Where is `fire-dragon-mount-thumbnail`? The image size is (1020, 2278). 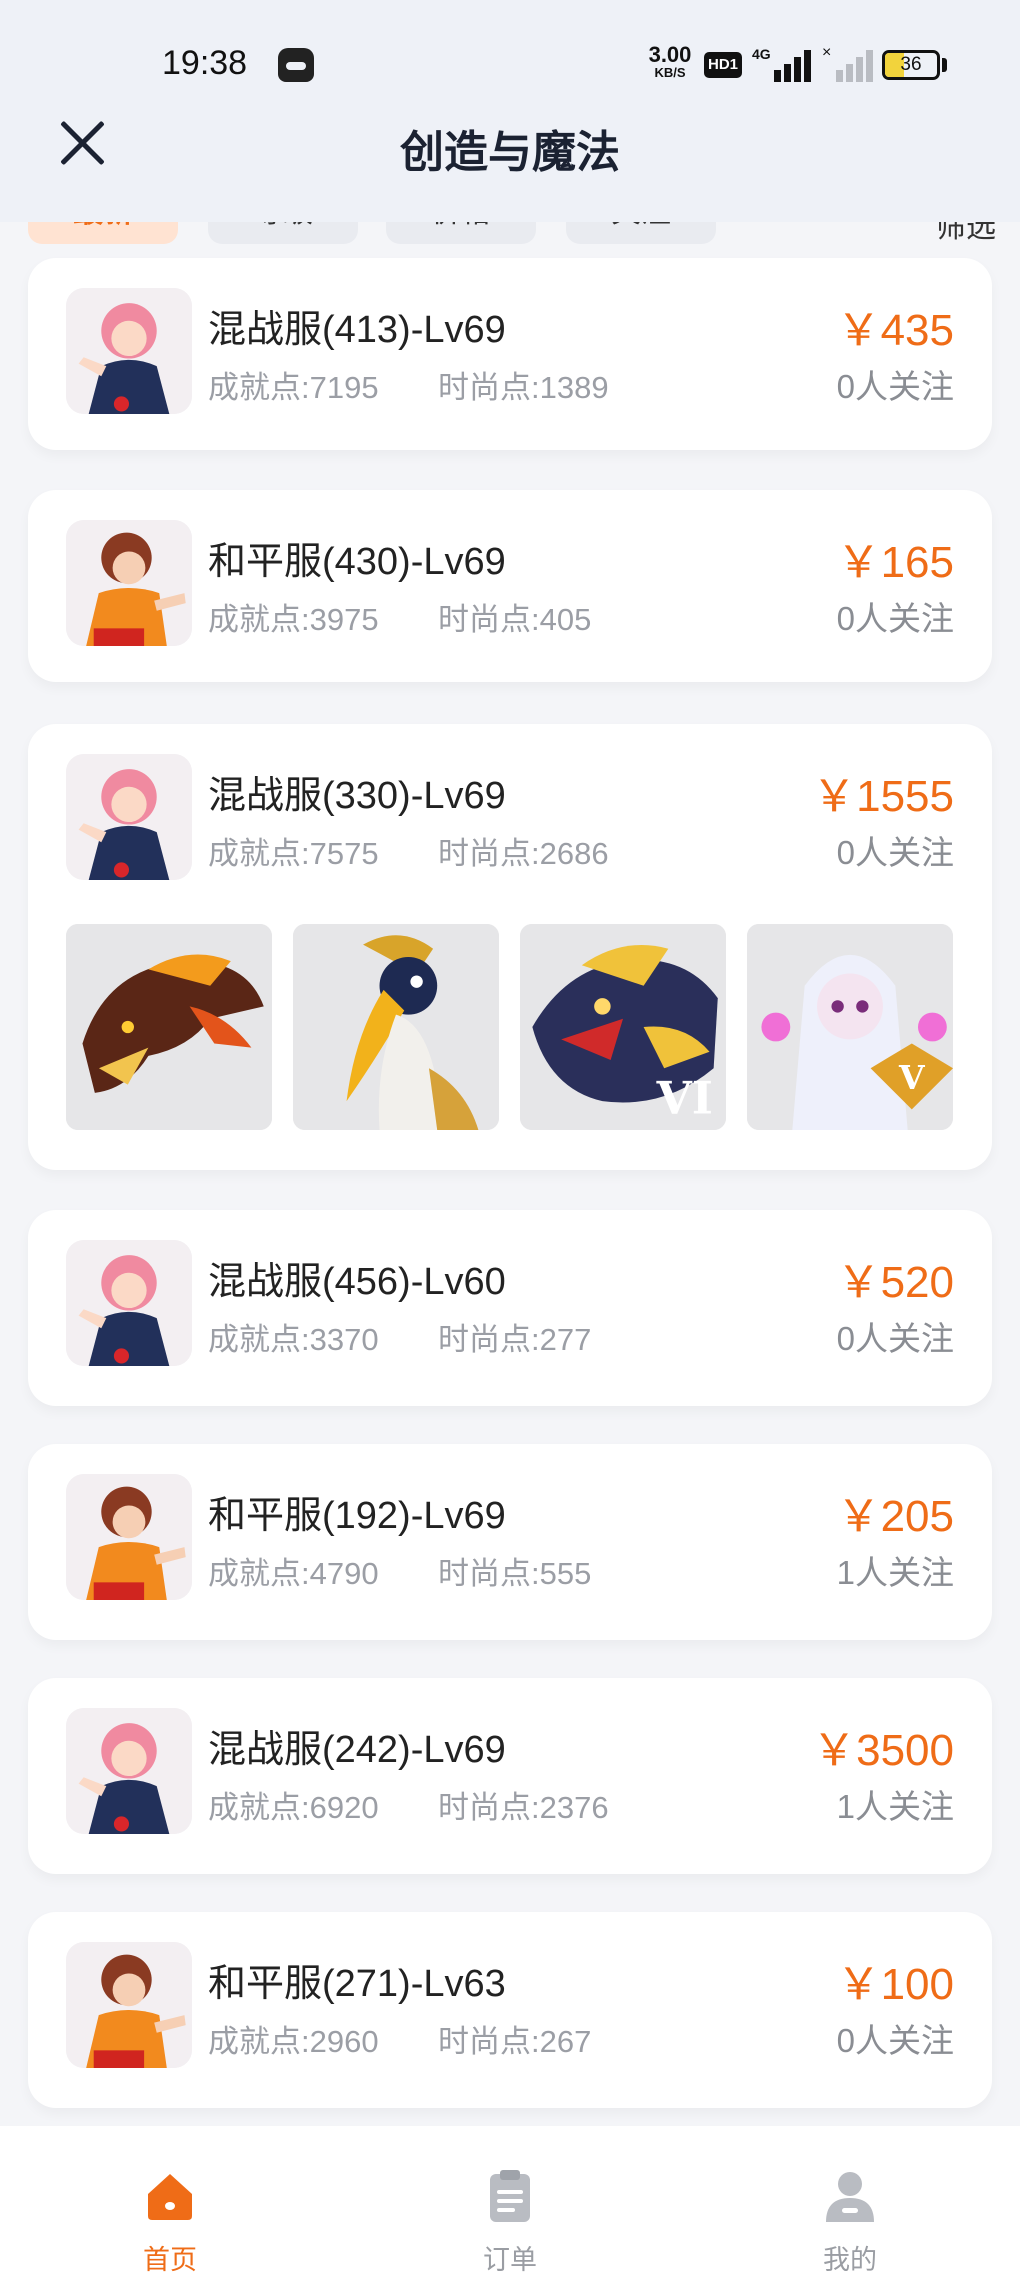
fire-dragon-mount-thumbnail is located at coordinates (169, 1027).